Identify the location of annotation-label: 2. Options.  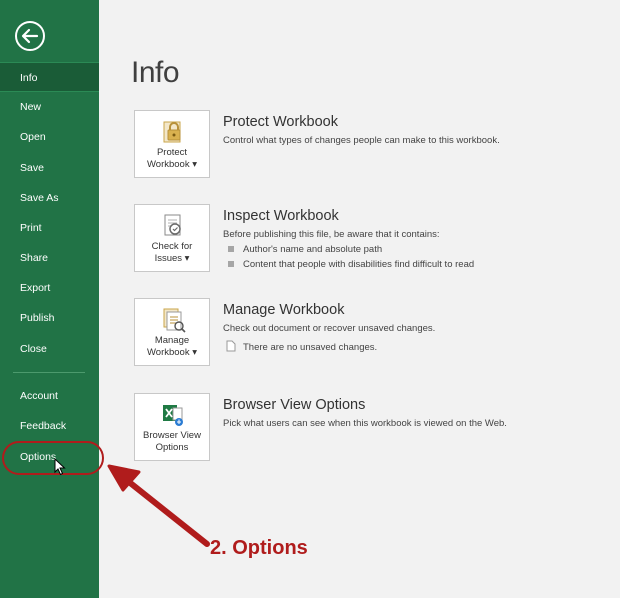
(259, 548).